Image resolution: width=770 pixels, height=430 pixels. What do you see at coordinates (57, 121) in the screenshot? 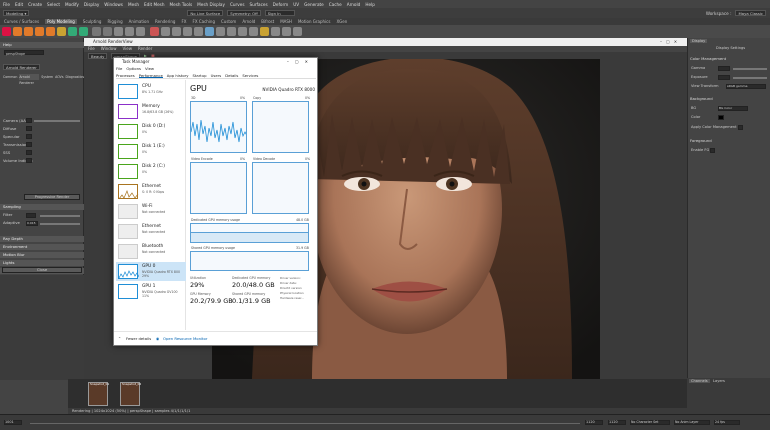
I see `camera-aa-slider` at bounding box center [57, 121].